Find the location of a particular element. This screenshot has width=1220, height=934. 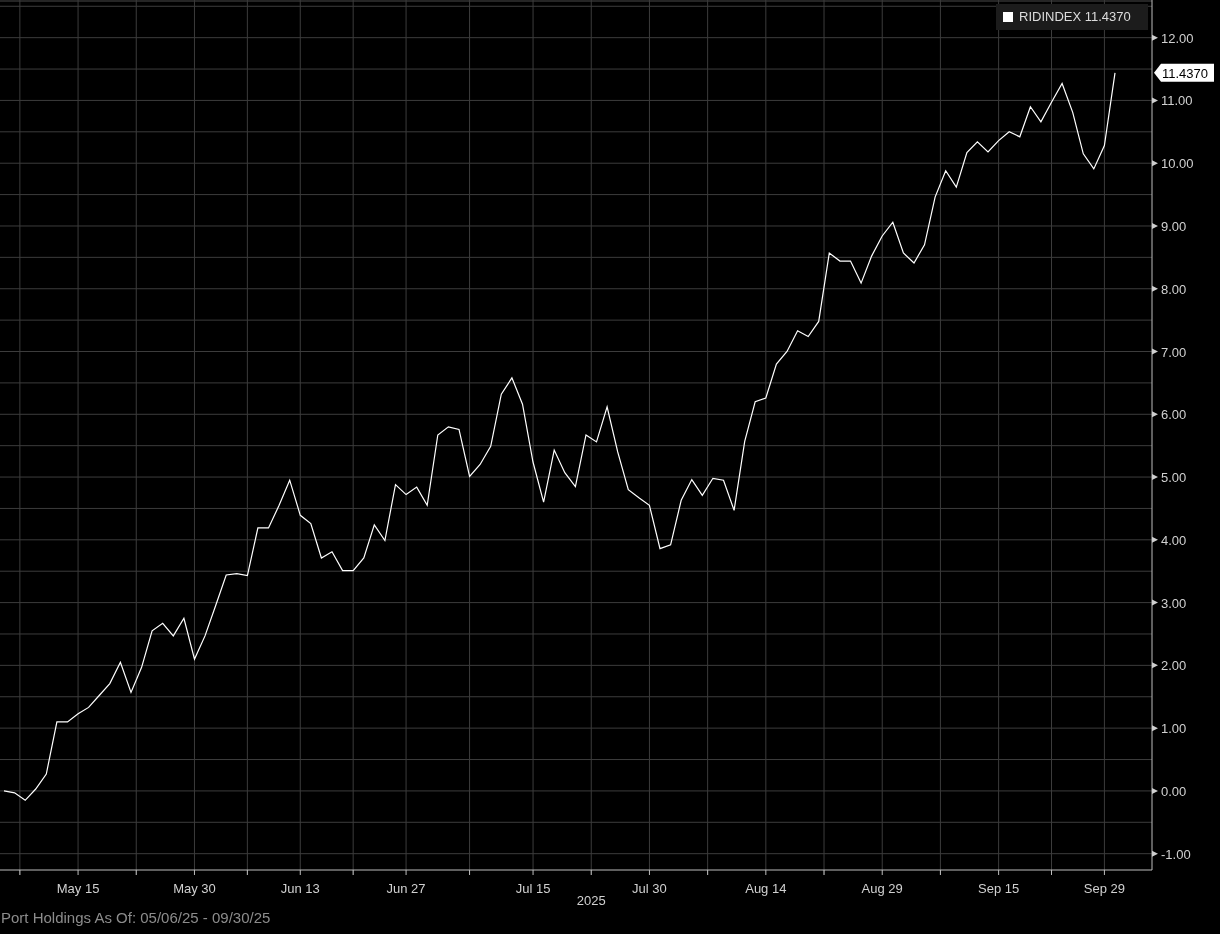

axis-label: 7.00 is located at coordinates (1174, 352).